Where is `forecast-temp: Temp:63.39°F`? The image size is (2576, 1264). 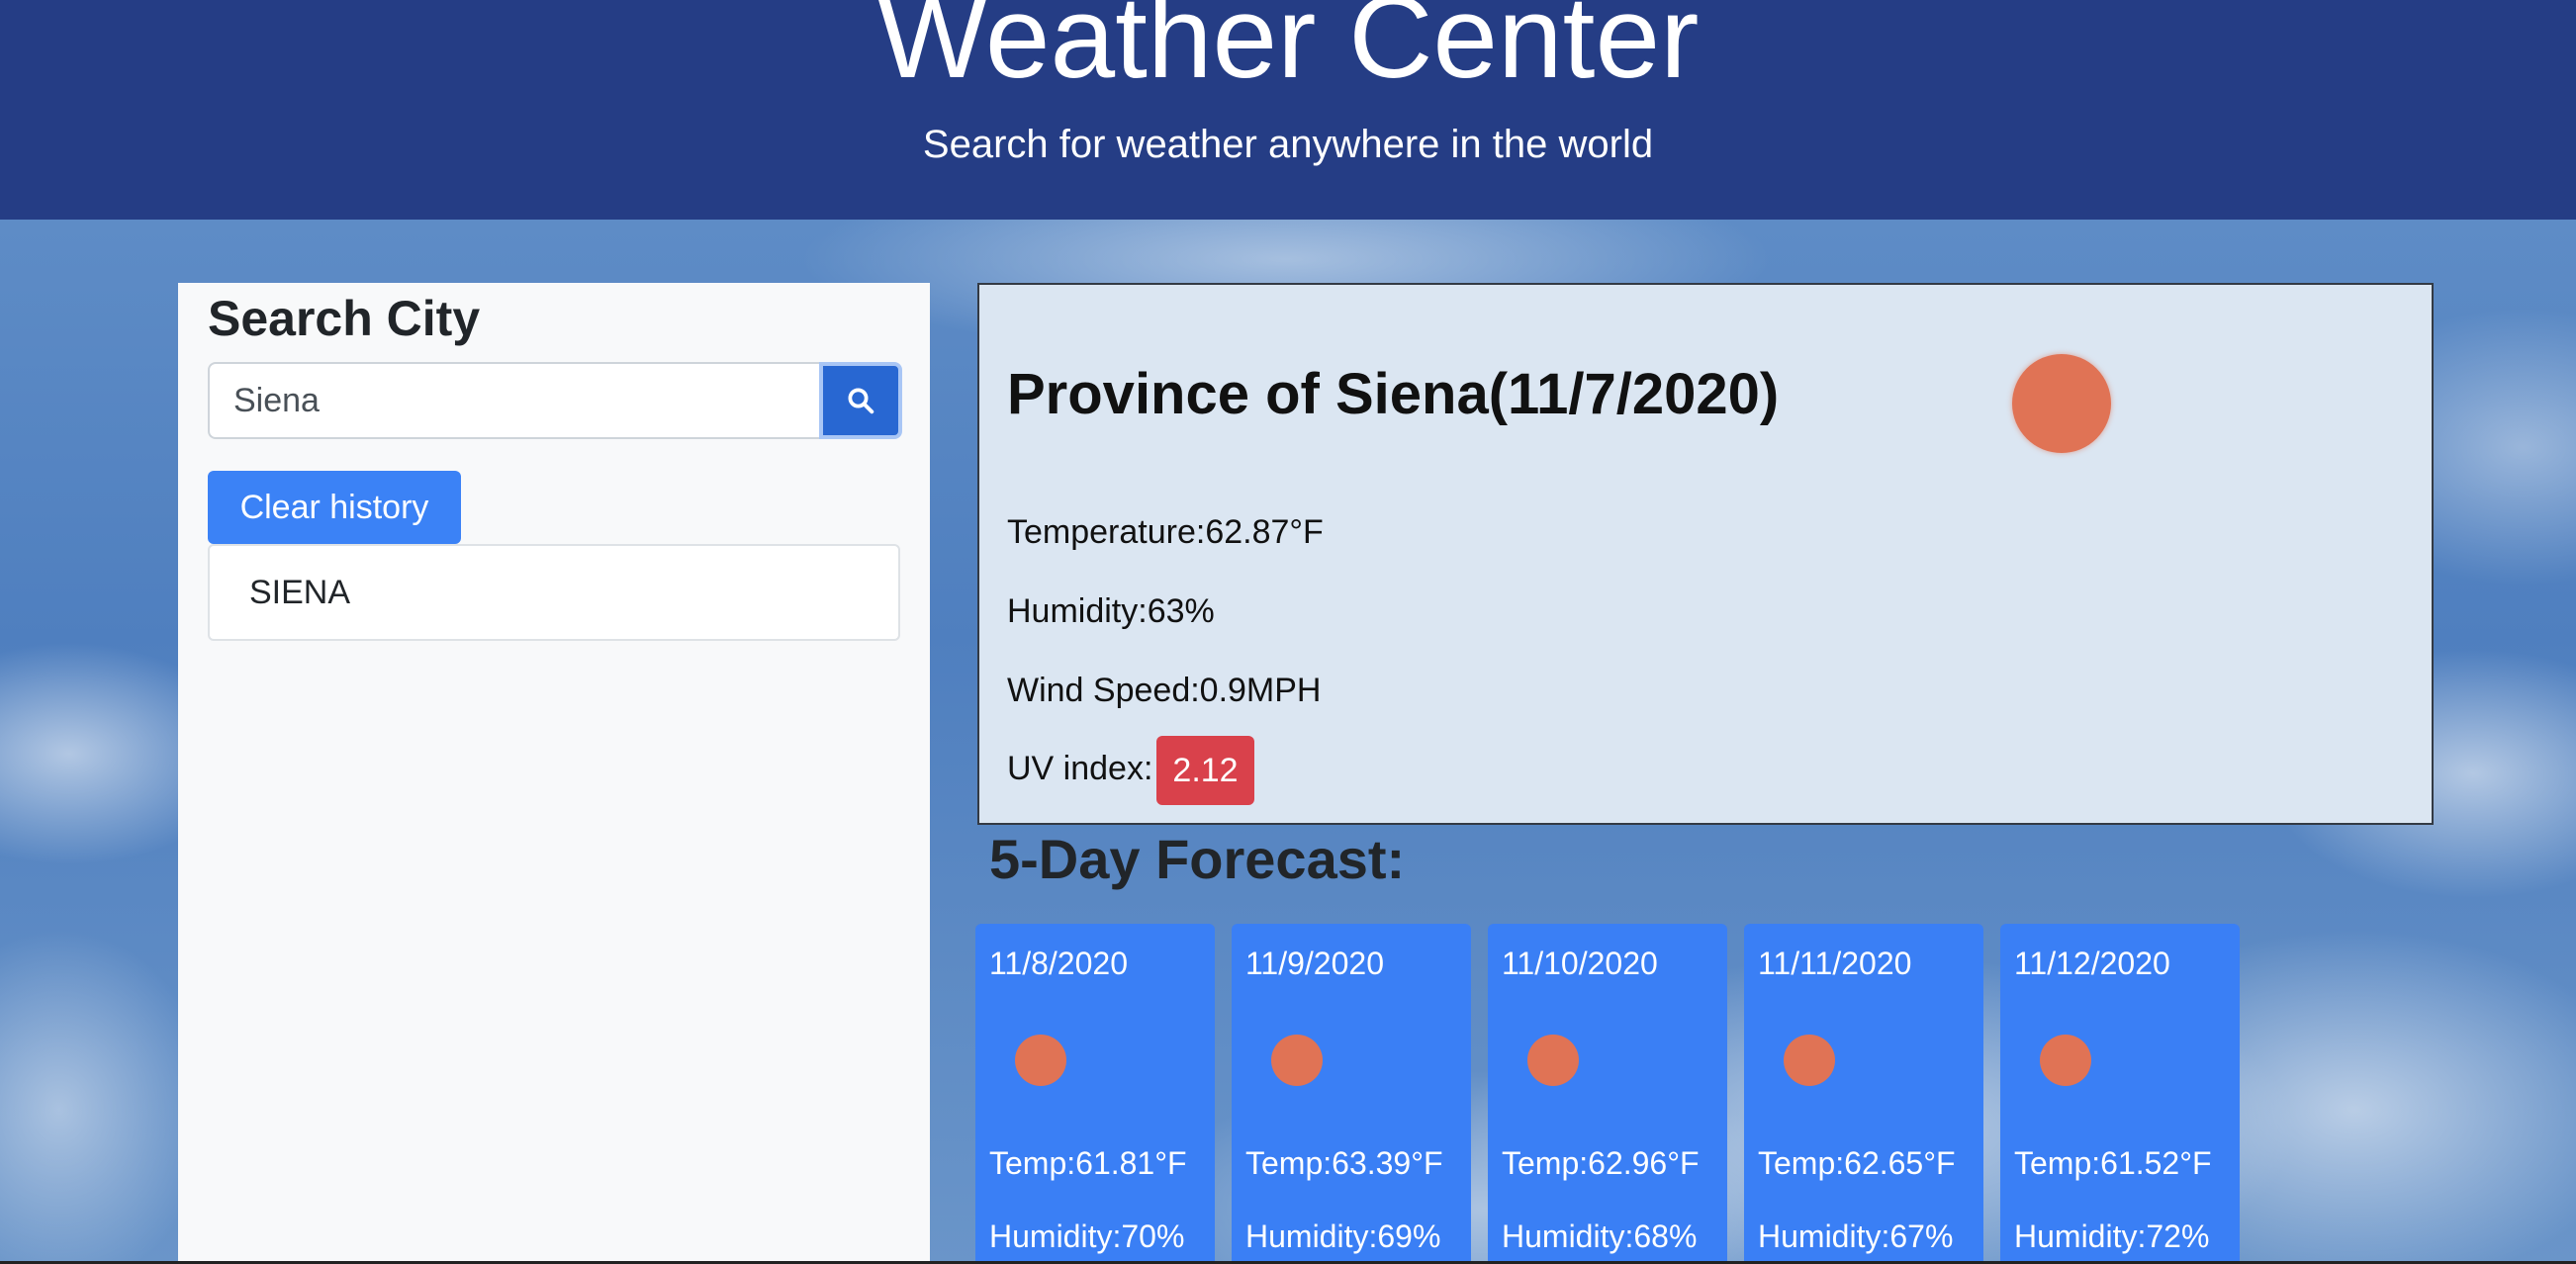 forecast-temp: Temp:63.39°F is located at coordinates (1344, 1163).